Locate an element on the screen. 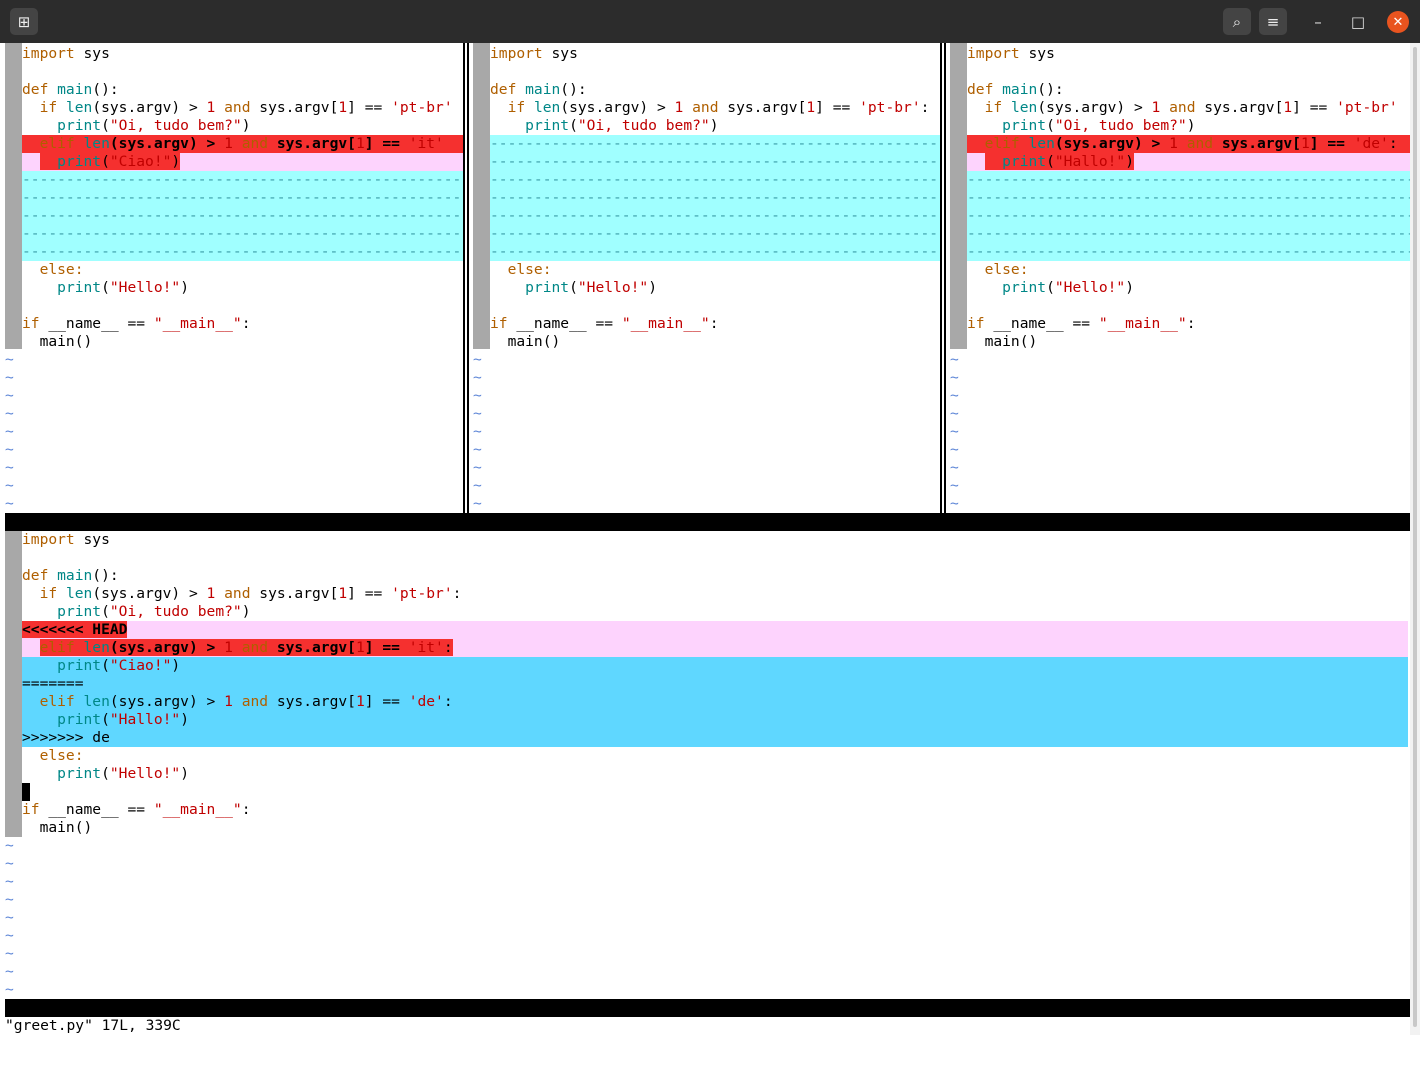 This screenshot has width=1420, height=1089. new-tab-icon: ⊞ is located at coordinates (24, 21).